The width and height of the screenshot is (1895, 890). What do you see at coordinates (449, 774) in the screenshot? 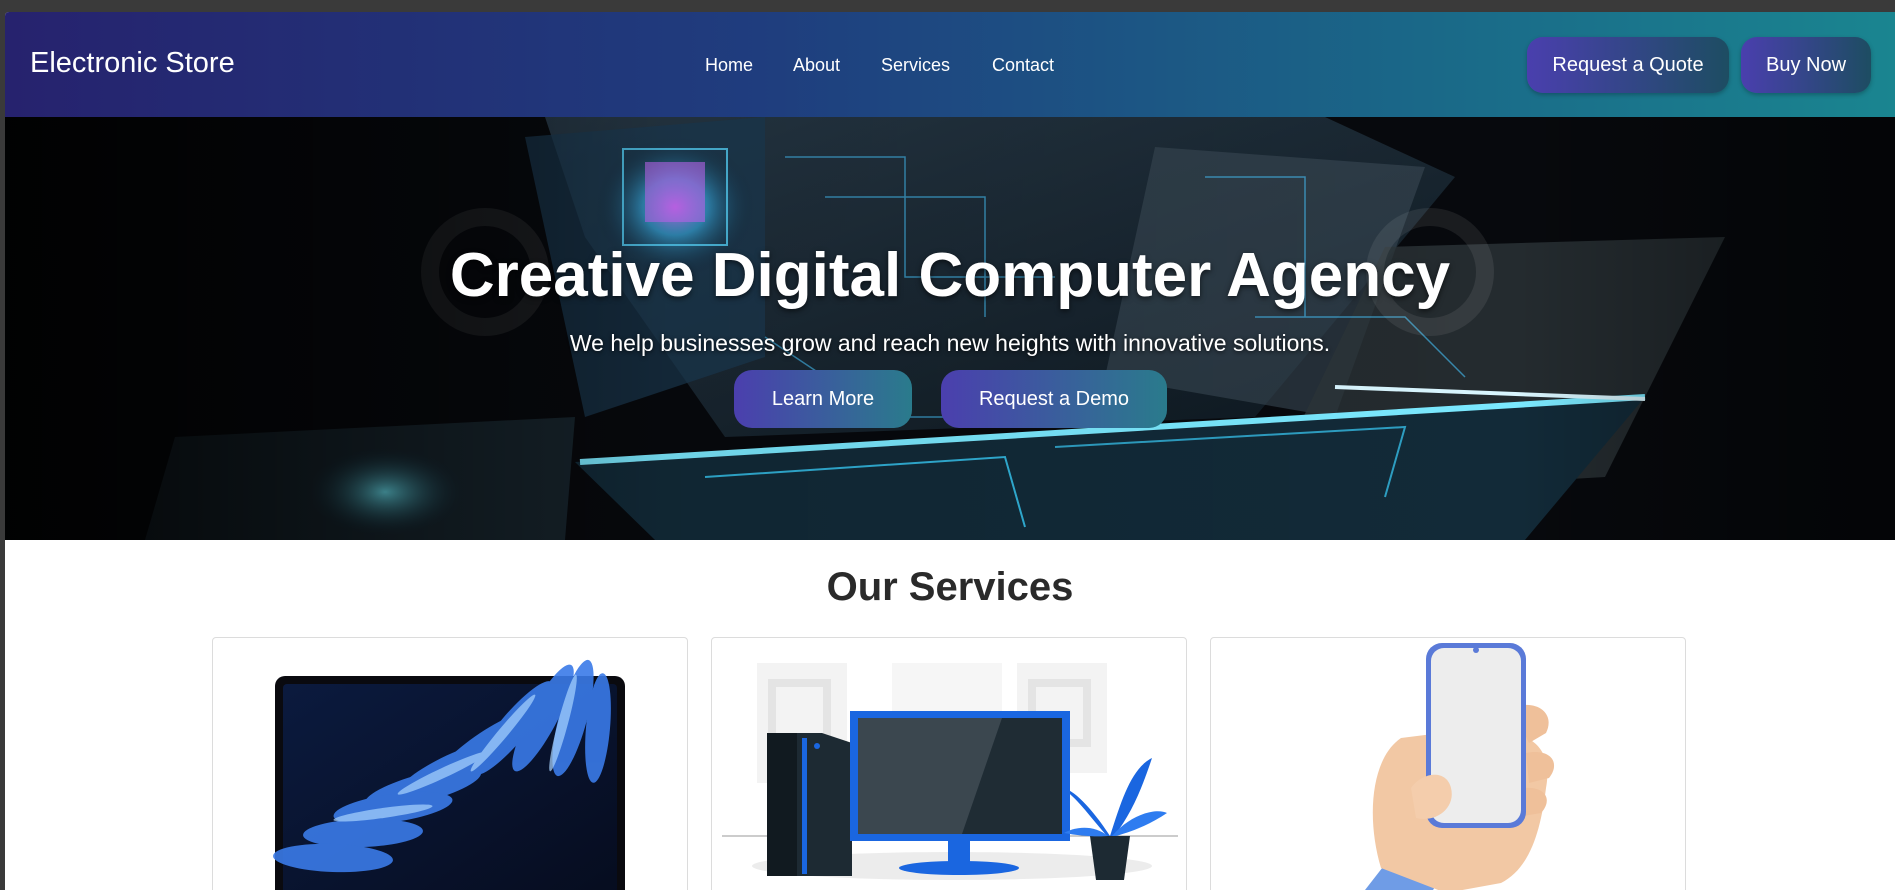
I see `laptop-image` at bounding box center [449, 774].